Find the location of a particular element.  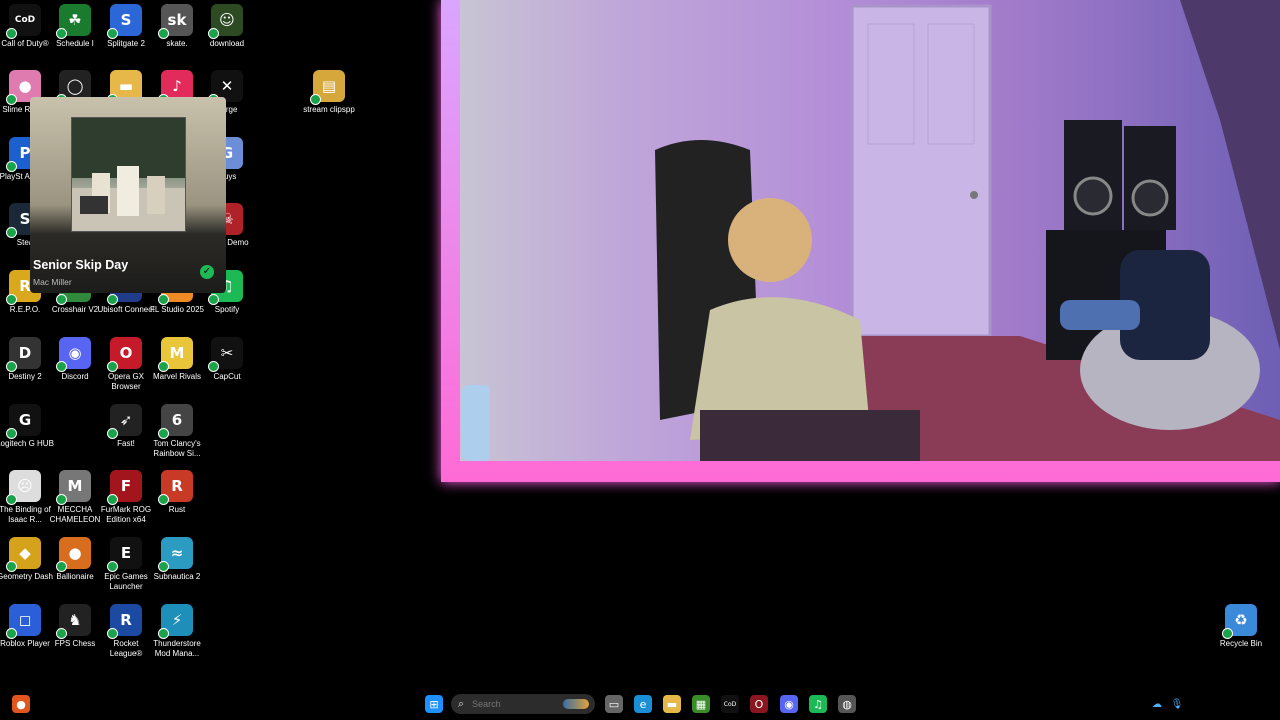

desktop-icon-label: Rocket League® is located at coordinates (126, 648).